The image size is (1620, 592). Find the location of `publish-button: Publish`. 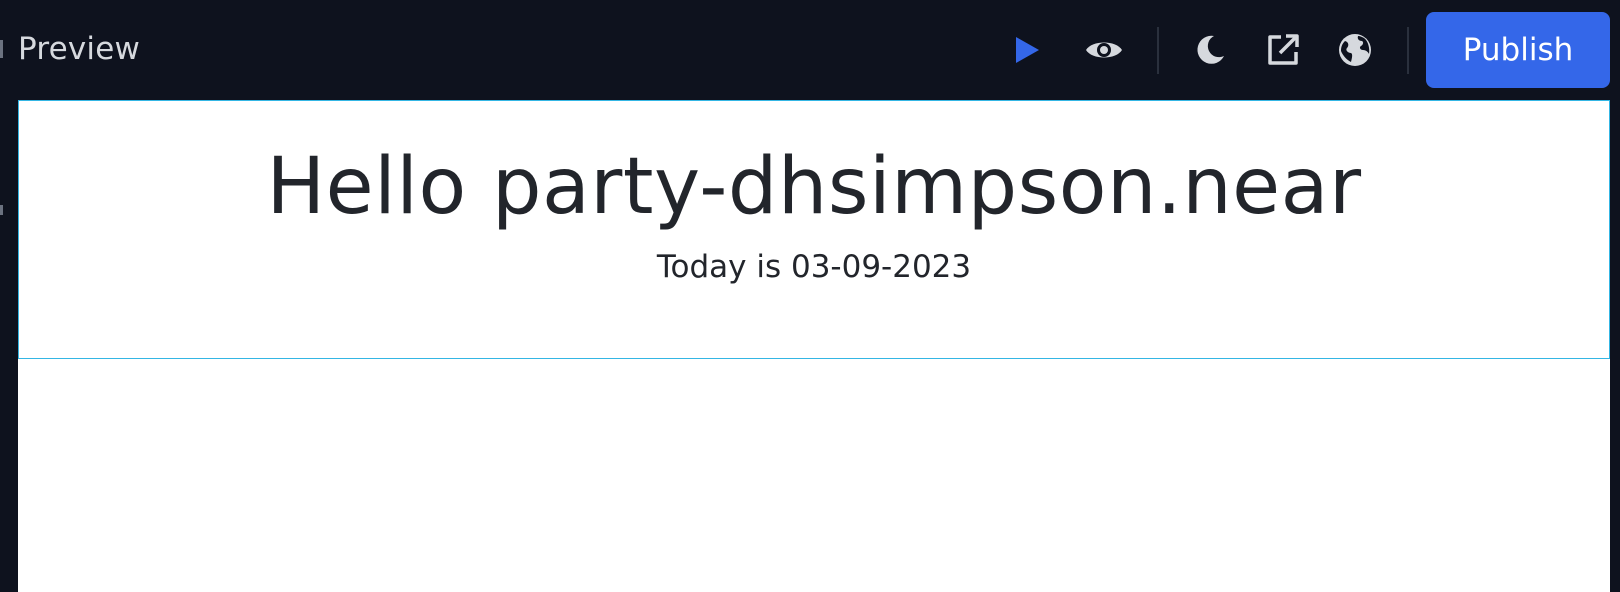

publish-button: Publish is located at coordinates (1518, 50).